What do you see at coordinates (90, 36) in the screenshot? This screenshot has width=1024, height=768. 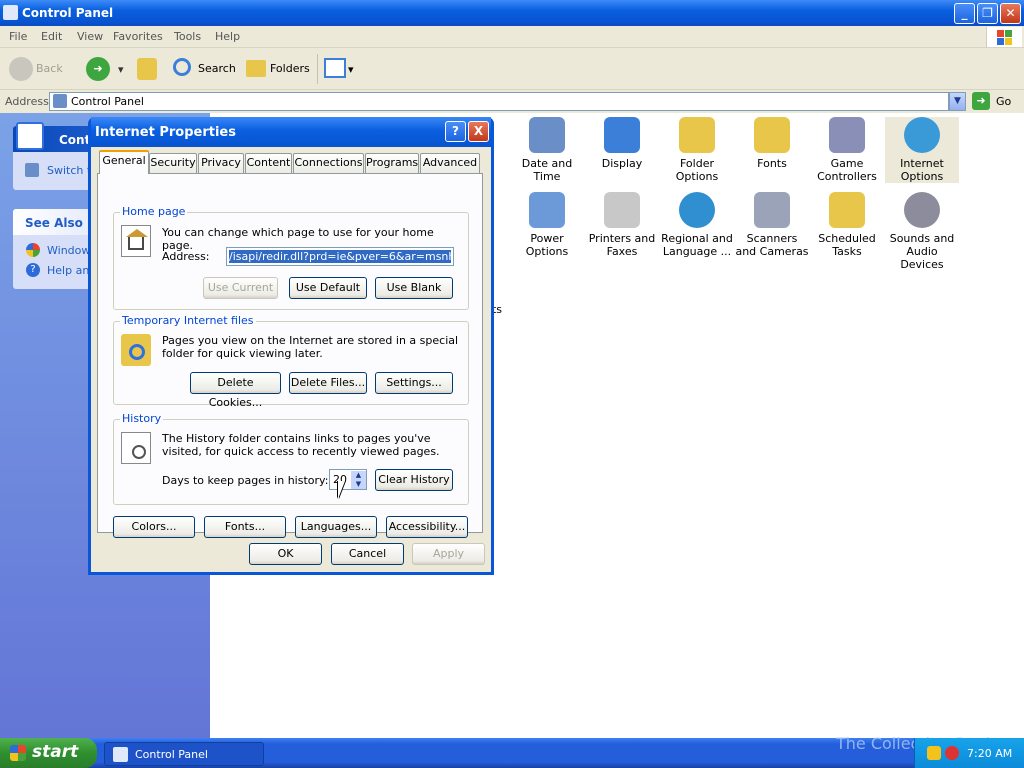 I see `menu-view: View` at bounding box center [90, 36].